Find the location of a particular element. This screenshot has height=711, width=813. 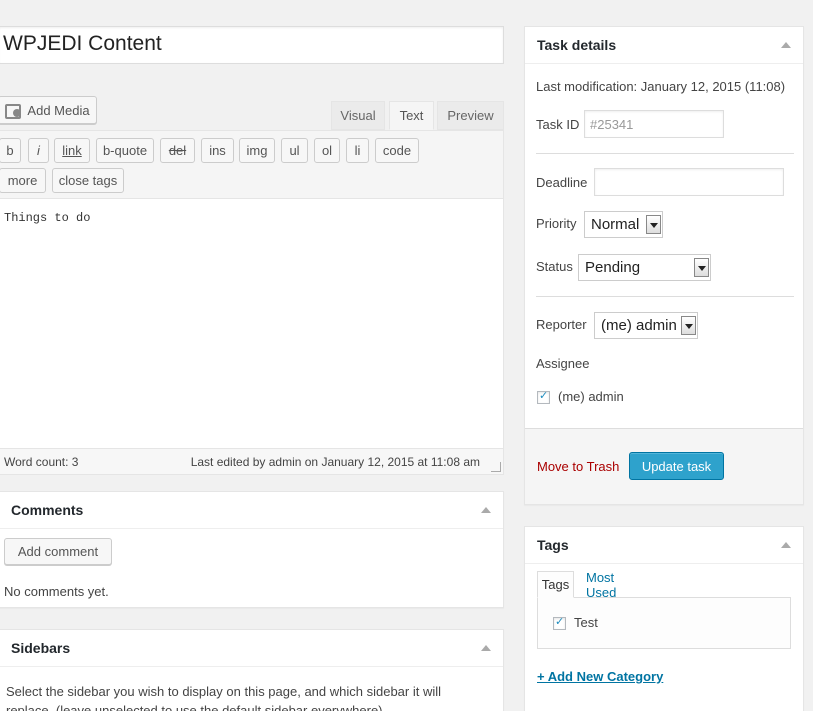

status-label: Status is located at coordinates (554, 266).